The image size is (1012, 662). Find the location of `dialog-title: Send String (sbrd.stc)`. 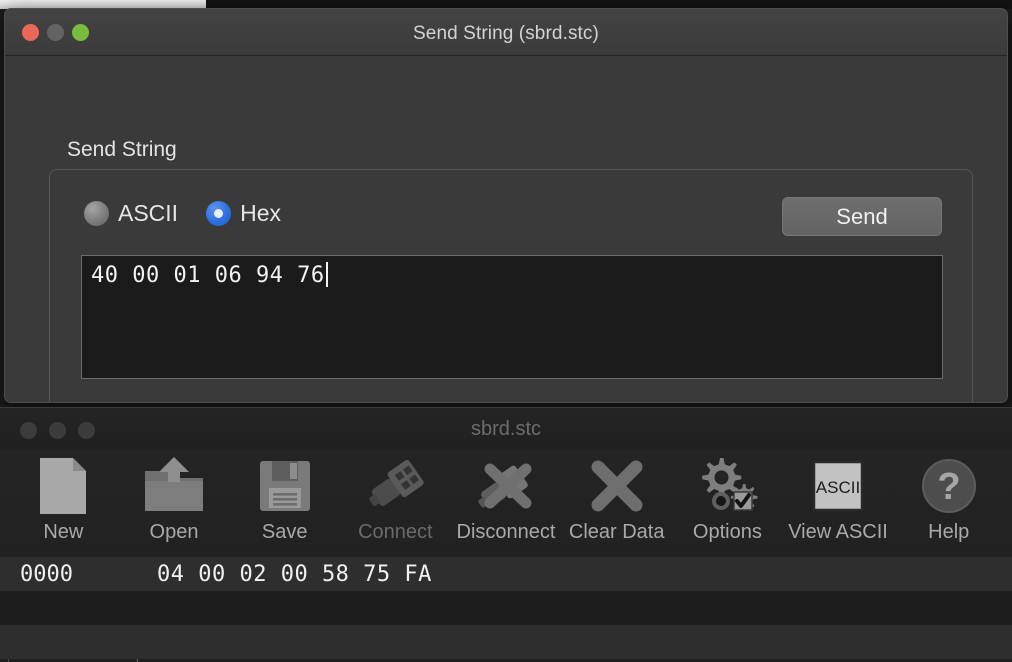

dialog-title: Send String (sbrd.stc) is located at coordinates (506, 33).